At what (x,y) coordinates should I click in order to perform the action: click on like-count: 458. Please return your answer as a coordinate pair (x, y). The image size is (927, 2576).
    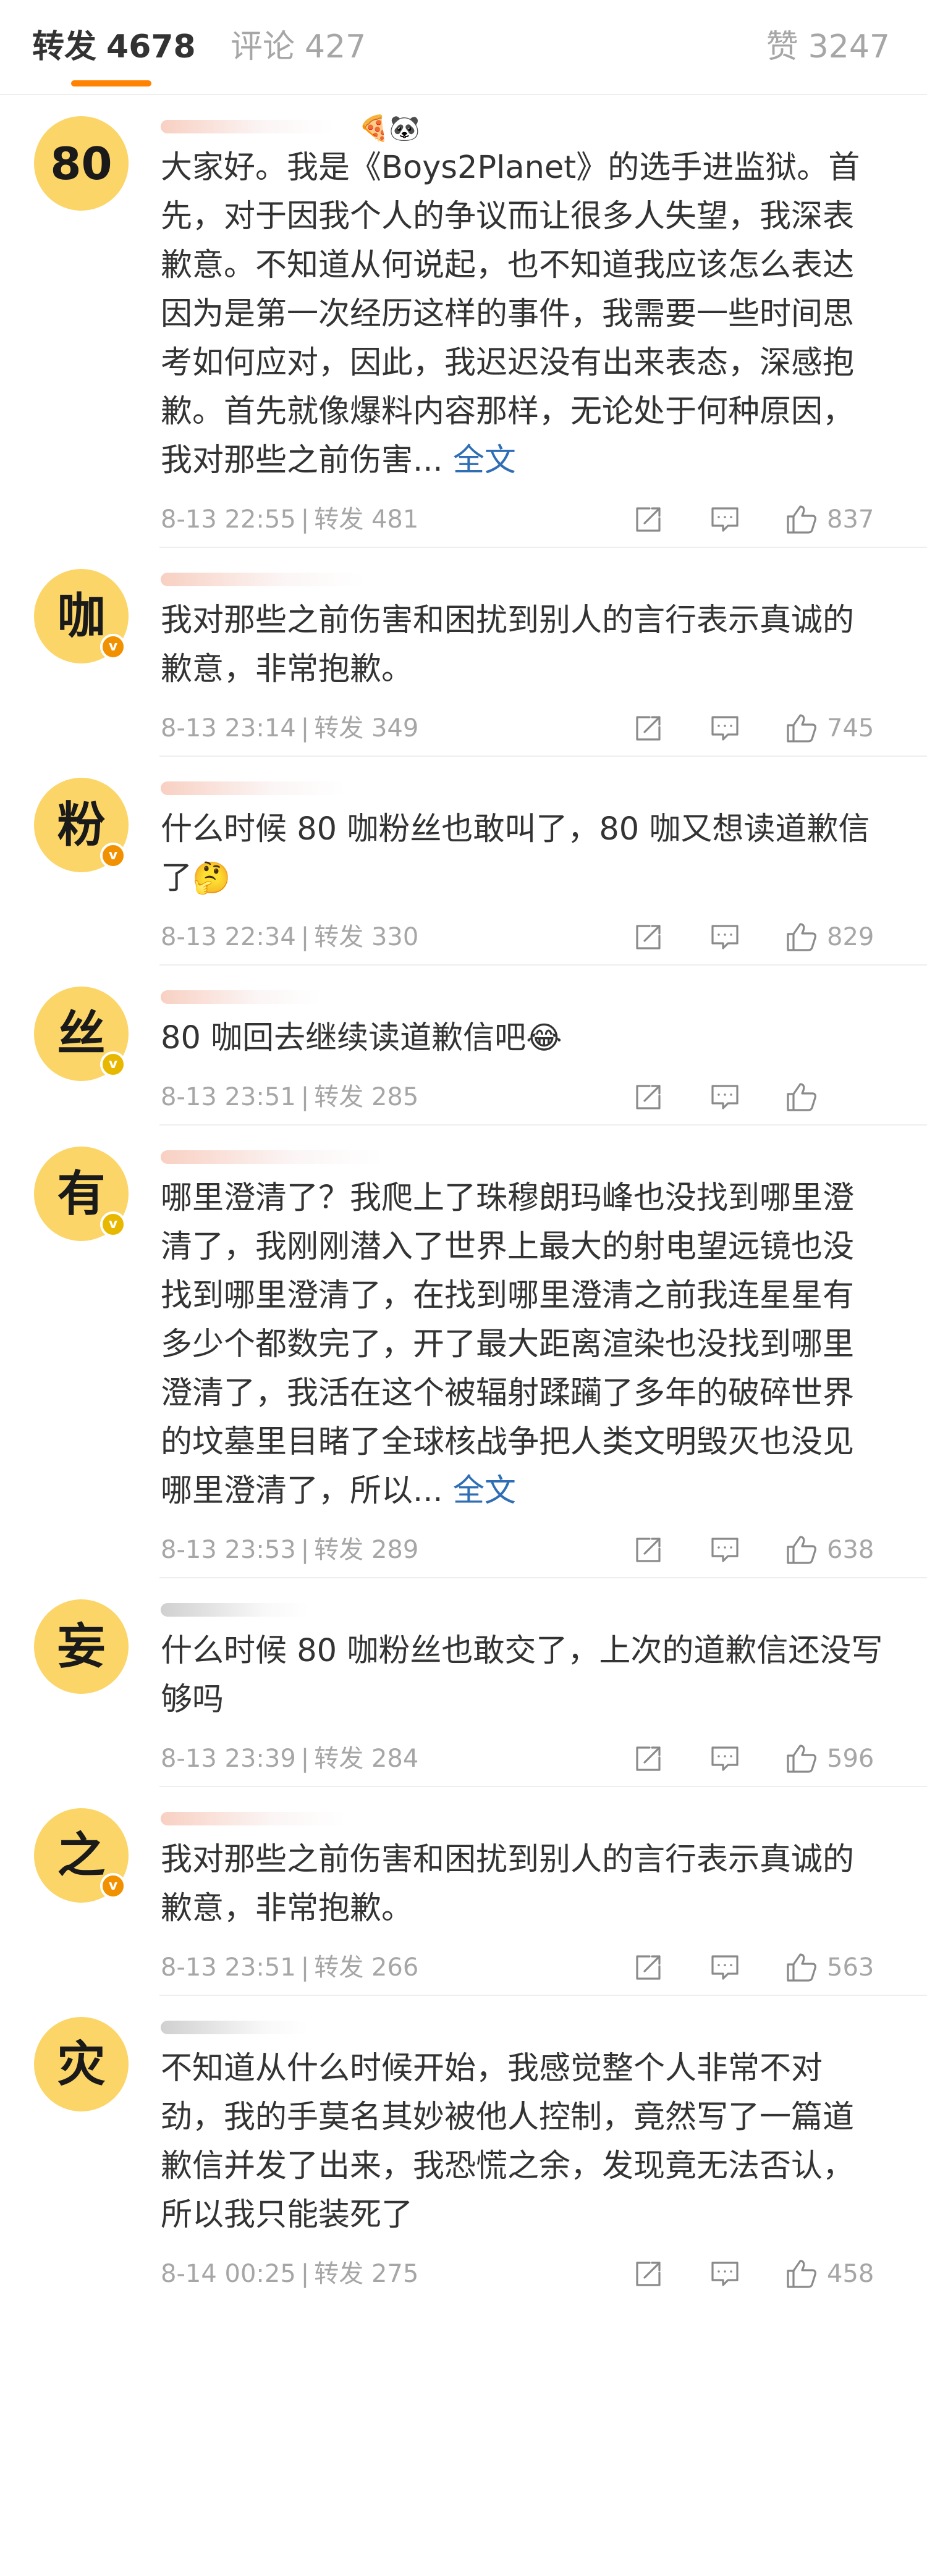
    Looking at the image, I should click on (851, 2274).